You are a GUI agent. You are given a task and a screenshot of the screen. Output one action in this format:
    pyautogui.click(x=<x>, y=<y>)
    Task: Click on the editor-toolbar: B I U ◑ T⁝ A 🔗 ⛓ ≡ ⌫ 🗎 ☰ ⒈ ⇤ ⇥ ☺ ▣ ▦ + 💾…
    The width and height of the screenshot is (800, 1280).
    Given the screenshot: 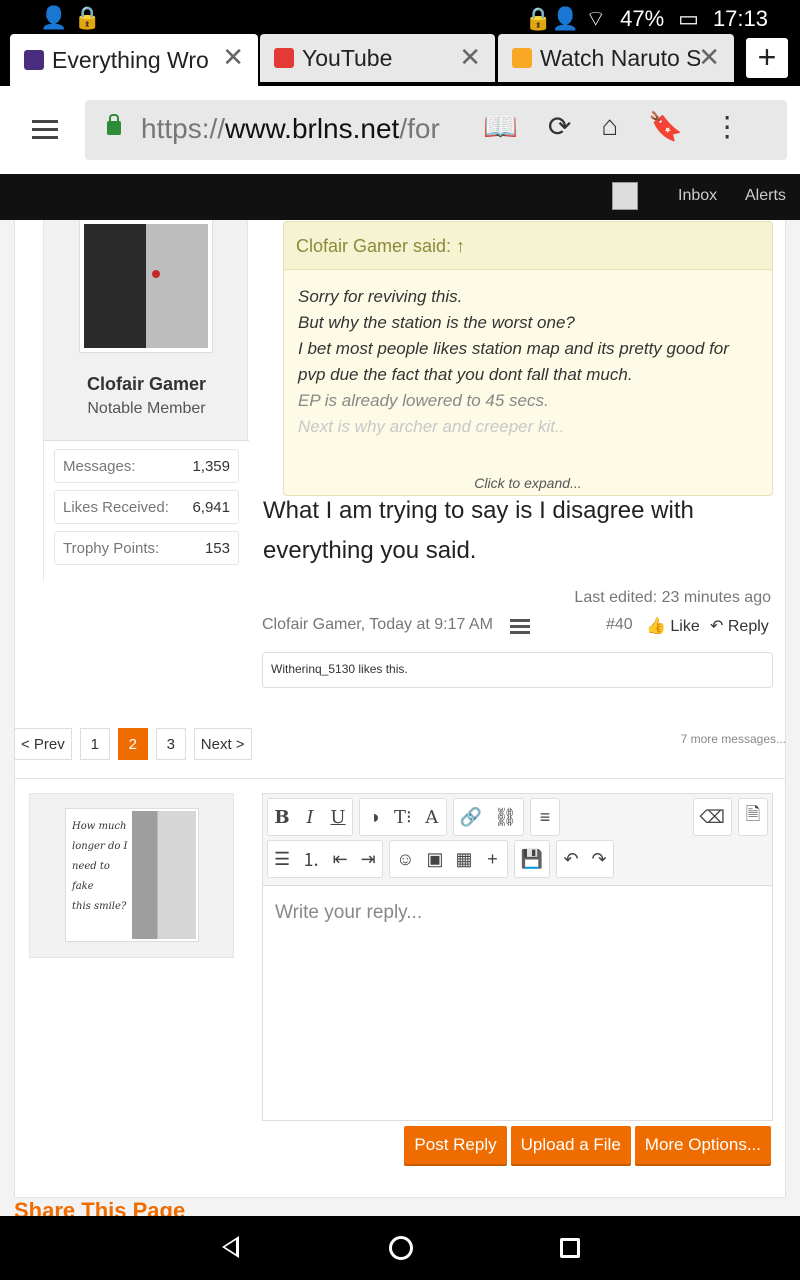 What is the action you would take?
    pyautogui.click(x=517, y=840)
    